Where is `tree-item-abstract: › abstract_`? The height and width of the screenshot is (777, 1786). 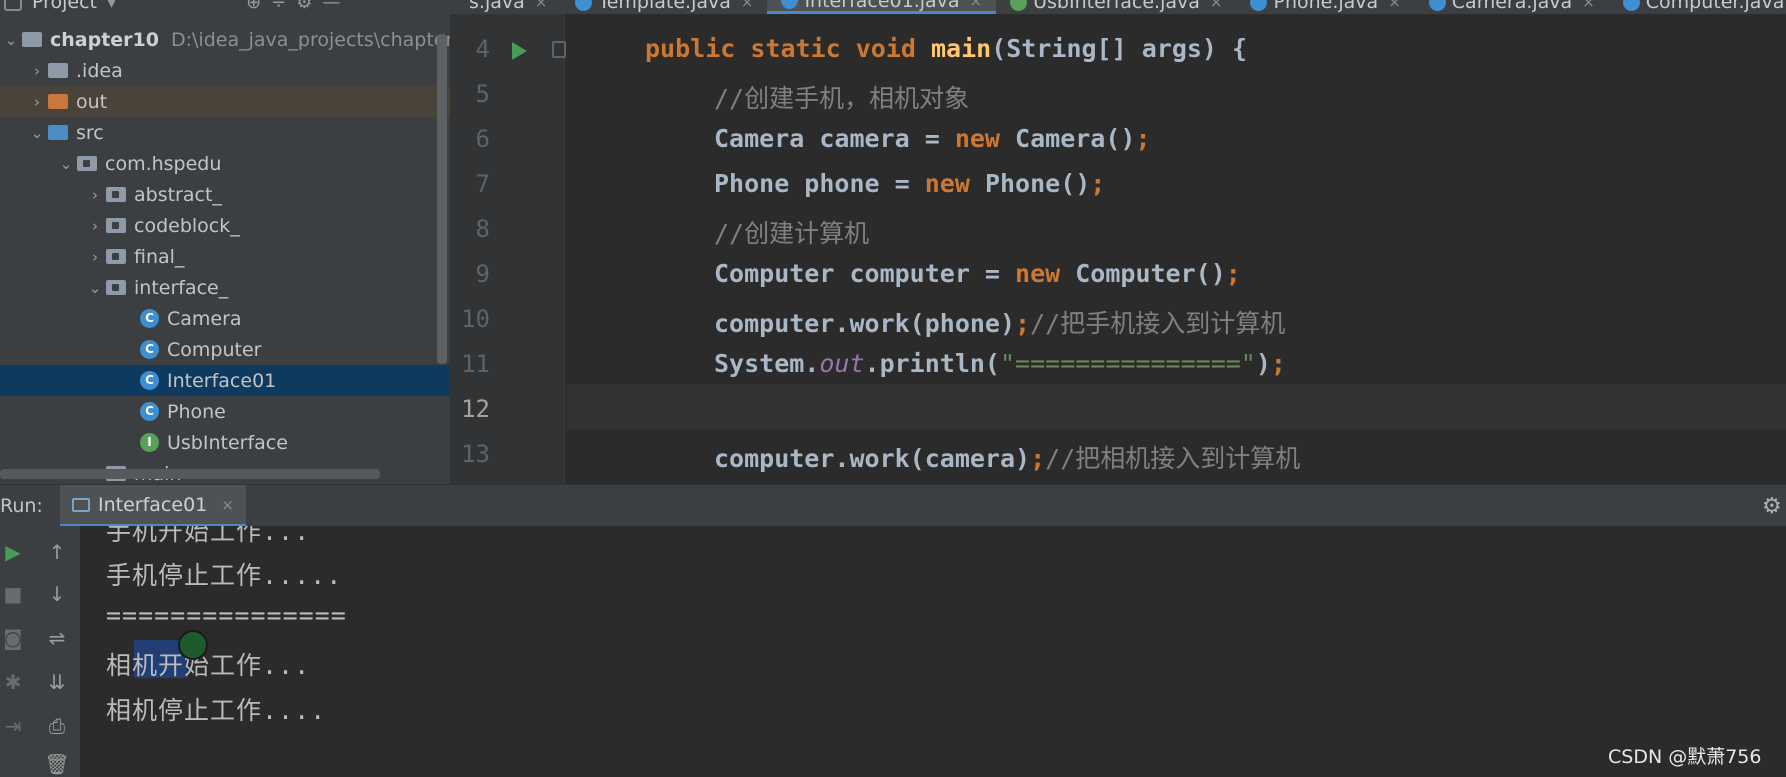
tree-item-abstract: › abstract_ is located at coordinates (153, 194).